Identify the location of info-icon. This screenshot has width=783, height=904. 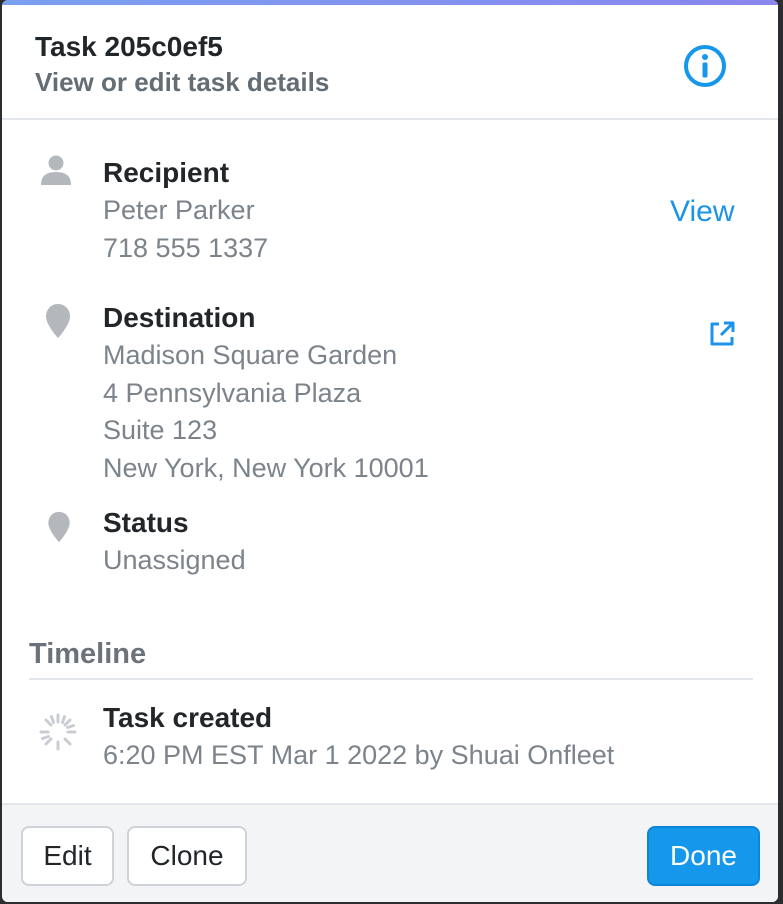
(705, 66).